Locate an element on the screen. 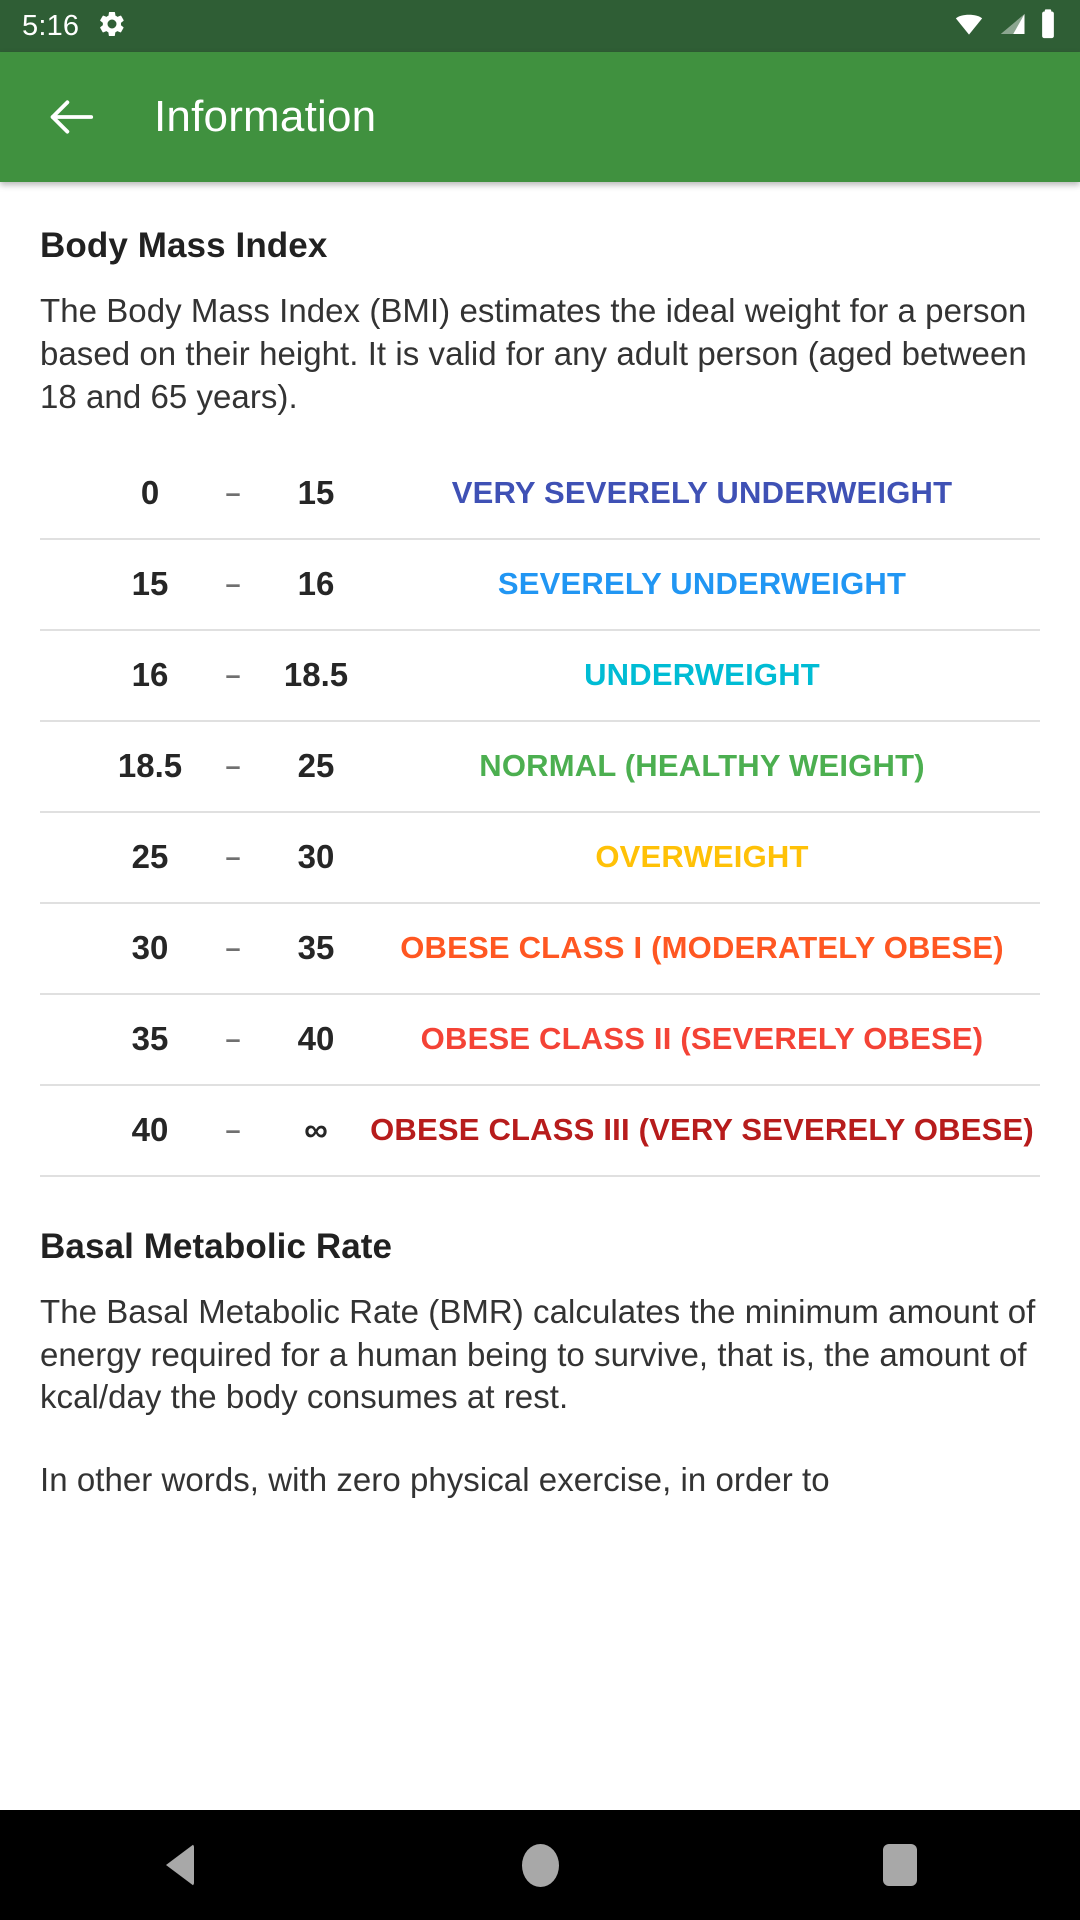 This screenshot has height=1920, width=1080. square-recents-icon is located at coordinates (900, 1865).